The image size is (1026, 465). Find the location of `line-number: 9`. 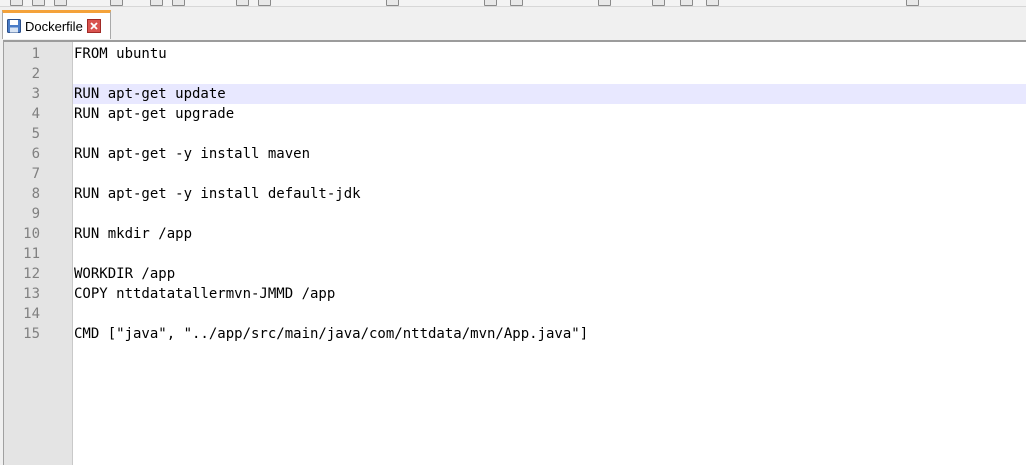

line-number: 9 is located at coordinates (35, 214).